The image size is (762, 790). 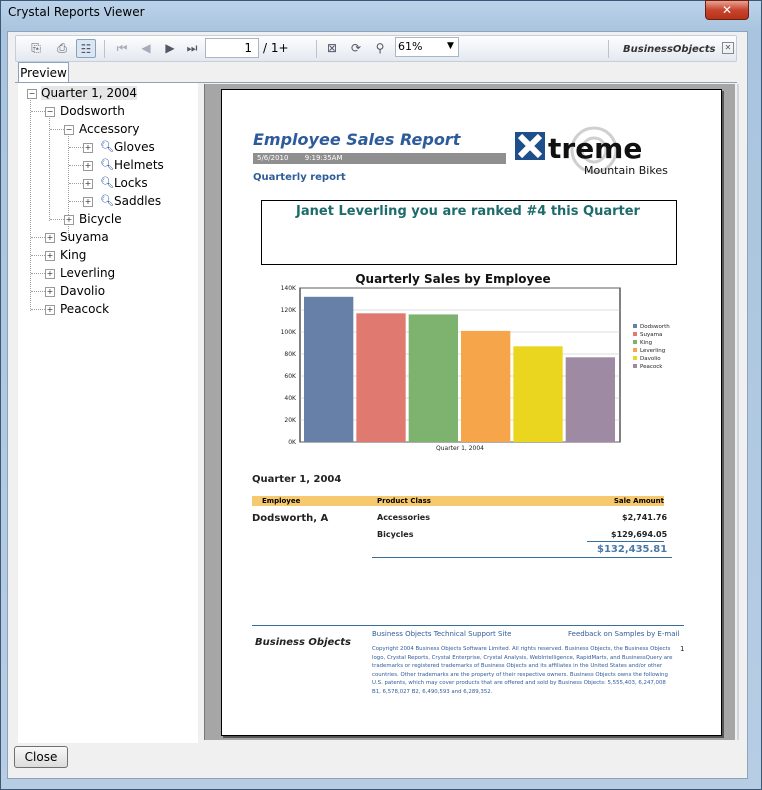 I want to click on tree-node-product: Helmets, so click(x=139, y=165).